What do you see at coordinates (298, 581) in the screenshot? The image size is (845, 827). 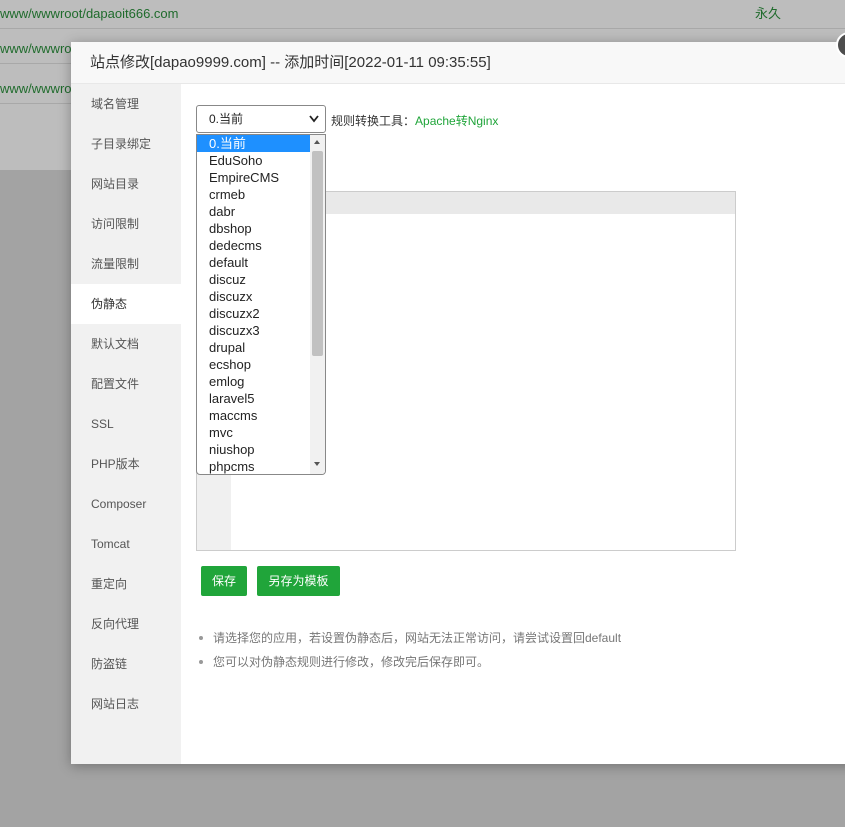 I see `save-as-template-button: 另存为模板` at bounding box center [298, 581].